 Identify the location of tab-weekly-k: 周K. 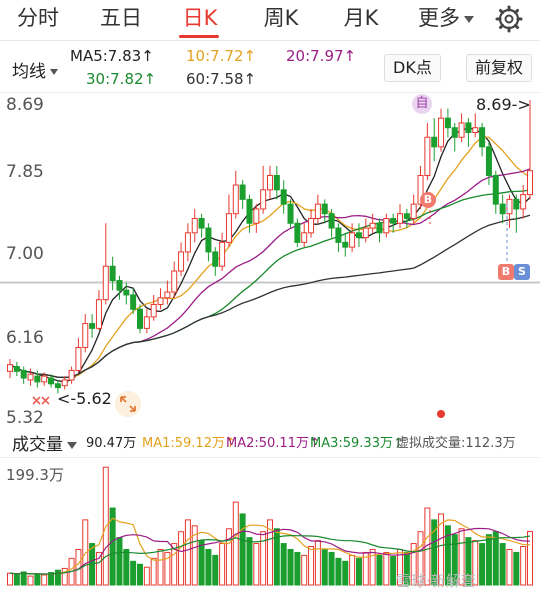
(281, 19).